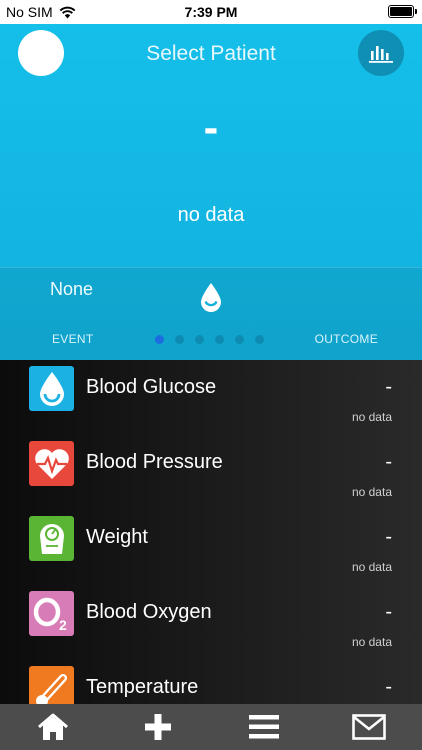 Image resolution: width=422 pixels, height=750 pixels. Describe the element at coordinates (211, 547) in the screenshot. I see `list-item: Weight - no data` at that location.